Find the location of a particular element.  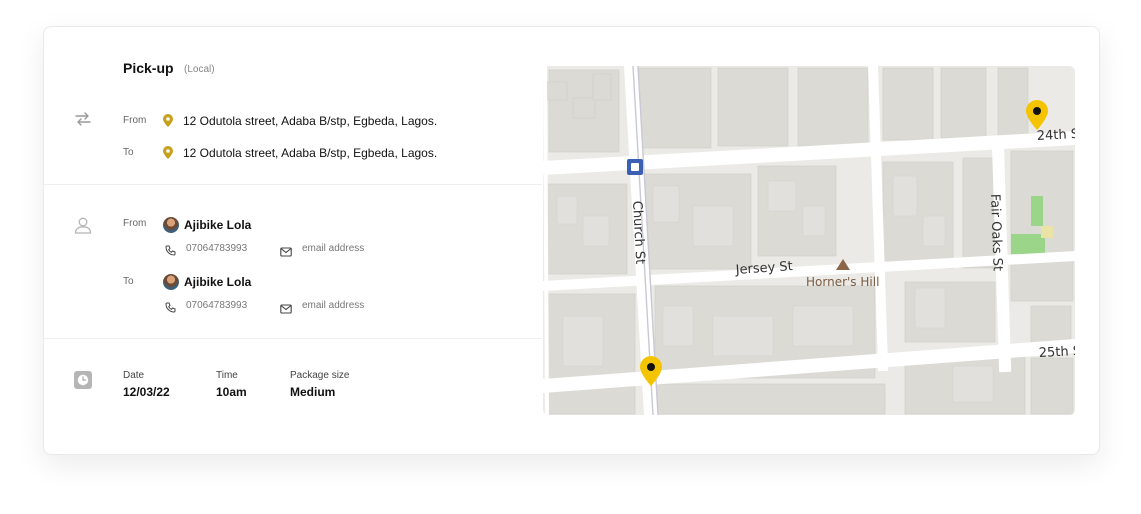

pickup-title: Pick-up is located at coordinates (148, 68).